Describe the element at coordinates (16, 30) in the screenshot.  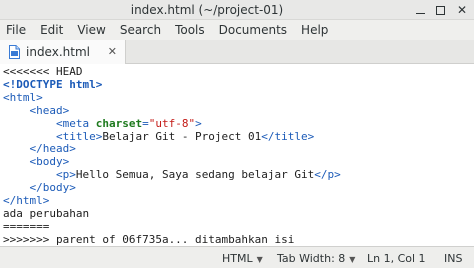
I see `menu-file: File` at that location.